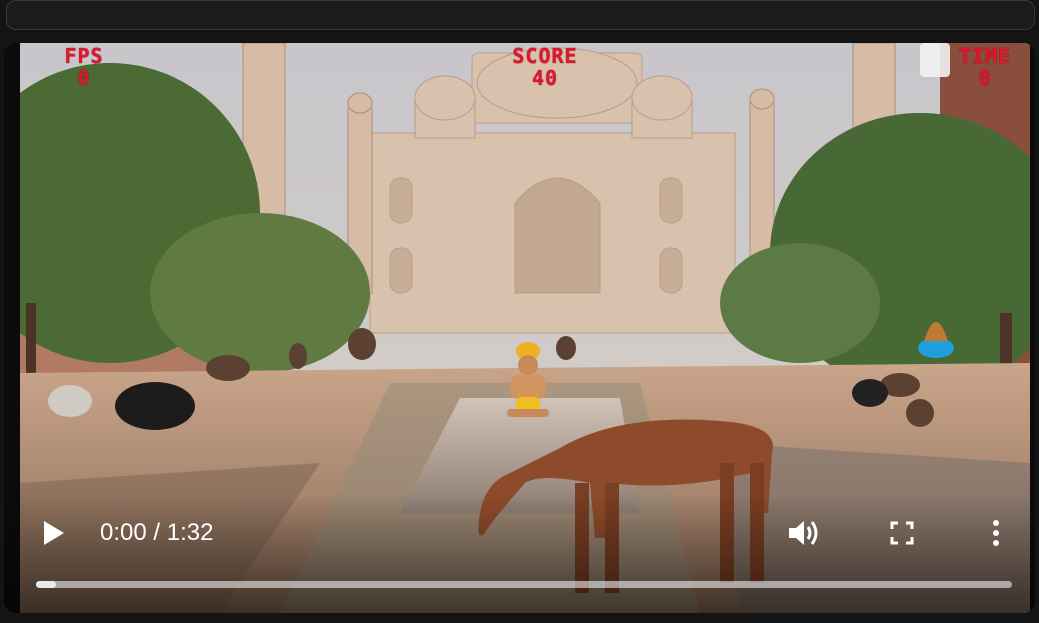  What do you see at coordinates (190, 532) in the screenshot?
I see `duration: 1:32` at bounding box center [190, 532].